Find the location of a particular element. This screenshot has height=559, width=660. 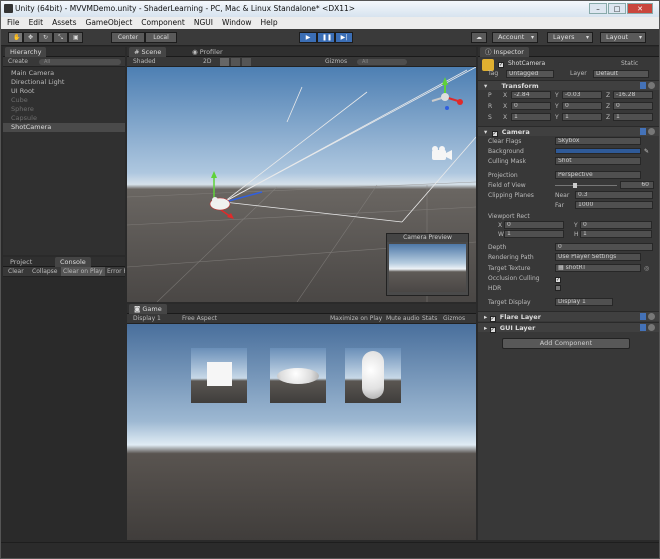

target-display-dropdown: Display 1 is located at coordinates (584, 302).